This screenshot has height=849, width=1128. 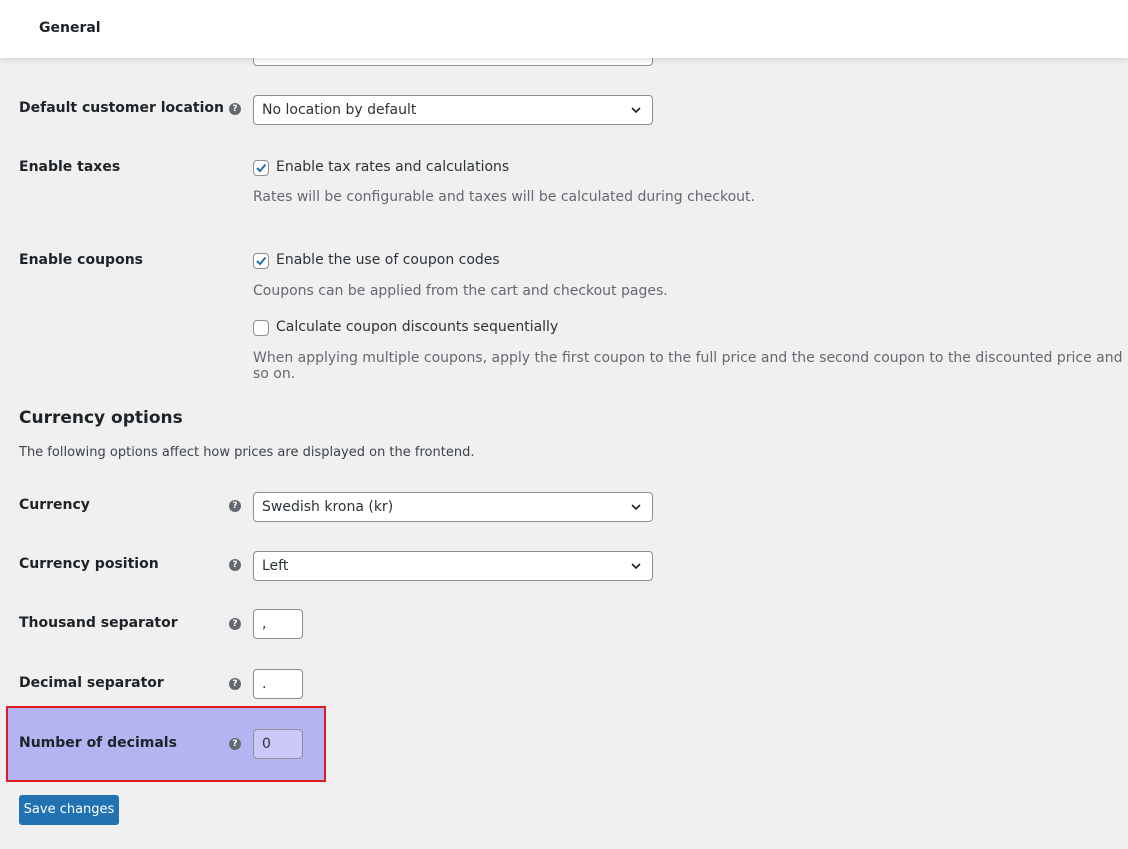 What do you see at coordinates (275, 566) in the screenshot?
I see `currency-position-value: Left` at bounding box center [275, 566].